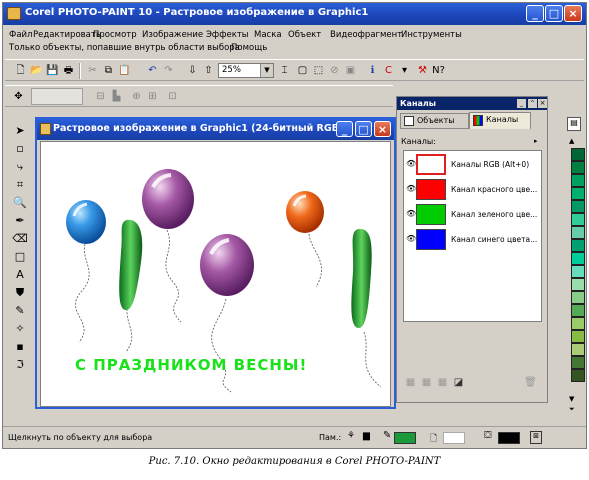 The image size is (589, 480). Describe the element at coordinates (152, 96) in the screenshot. I see `combine-icon: ⊞` at that location.